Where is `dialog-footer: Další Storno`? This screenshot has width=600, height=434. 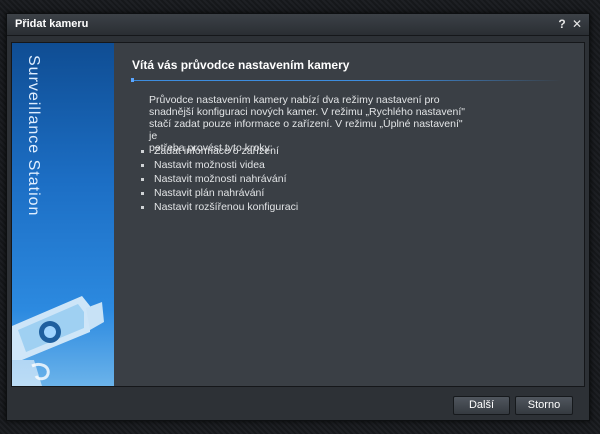
dialog-footer: Další Storno is located at coordinates (298, 405).